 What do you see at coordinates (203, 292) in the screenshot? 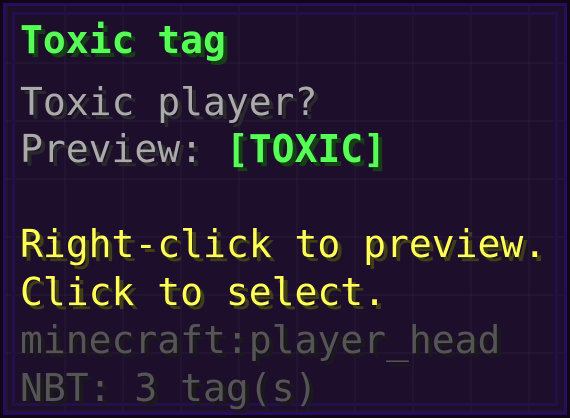
I see `hint-click: Click to select.` at bounding box center [203, 292].